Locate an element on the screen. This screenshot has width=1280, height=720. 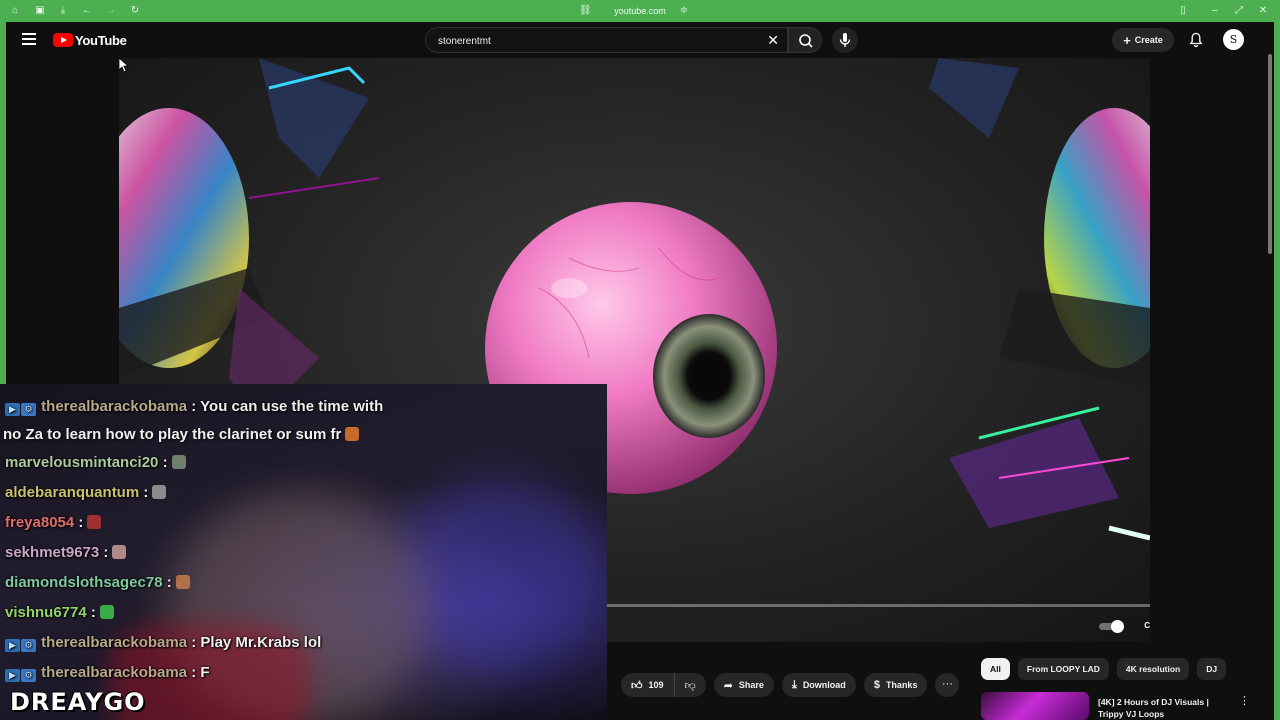
dislike-button: 👎︎ is located at coordinates (690, 685).